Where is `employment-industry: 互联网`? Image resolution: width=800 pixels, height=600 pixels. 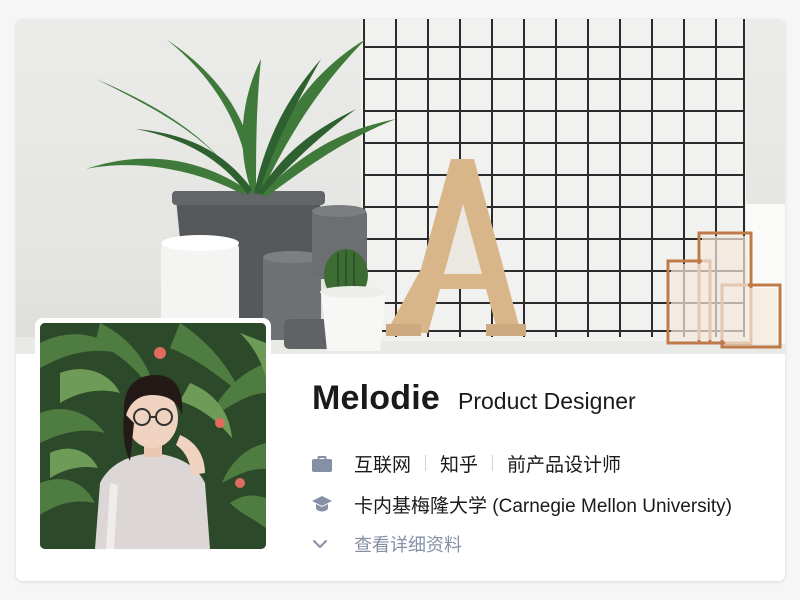
employment-industry: 互联网 is located at coordinates (383, 465).